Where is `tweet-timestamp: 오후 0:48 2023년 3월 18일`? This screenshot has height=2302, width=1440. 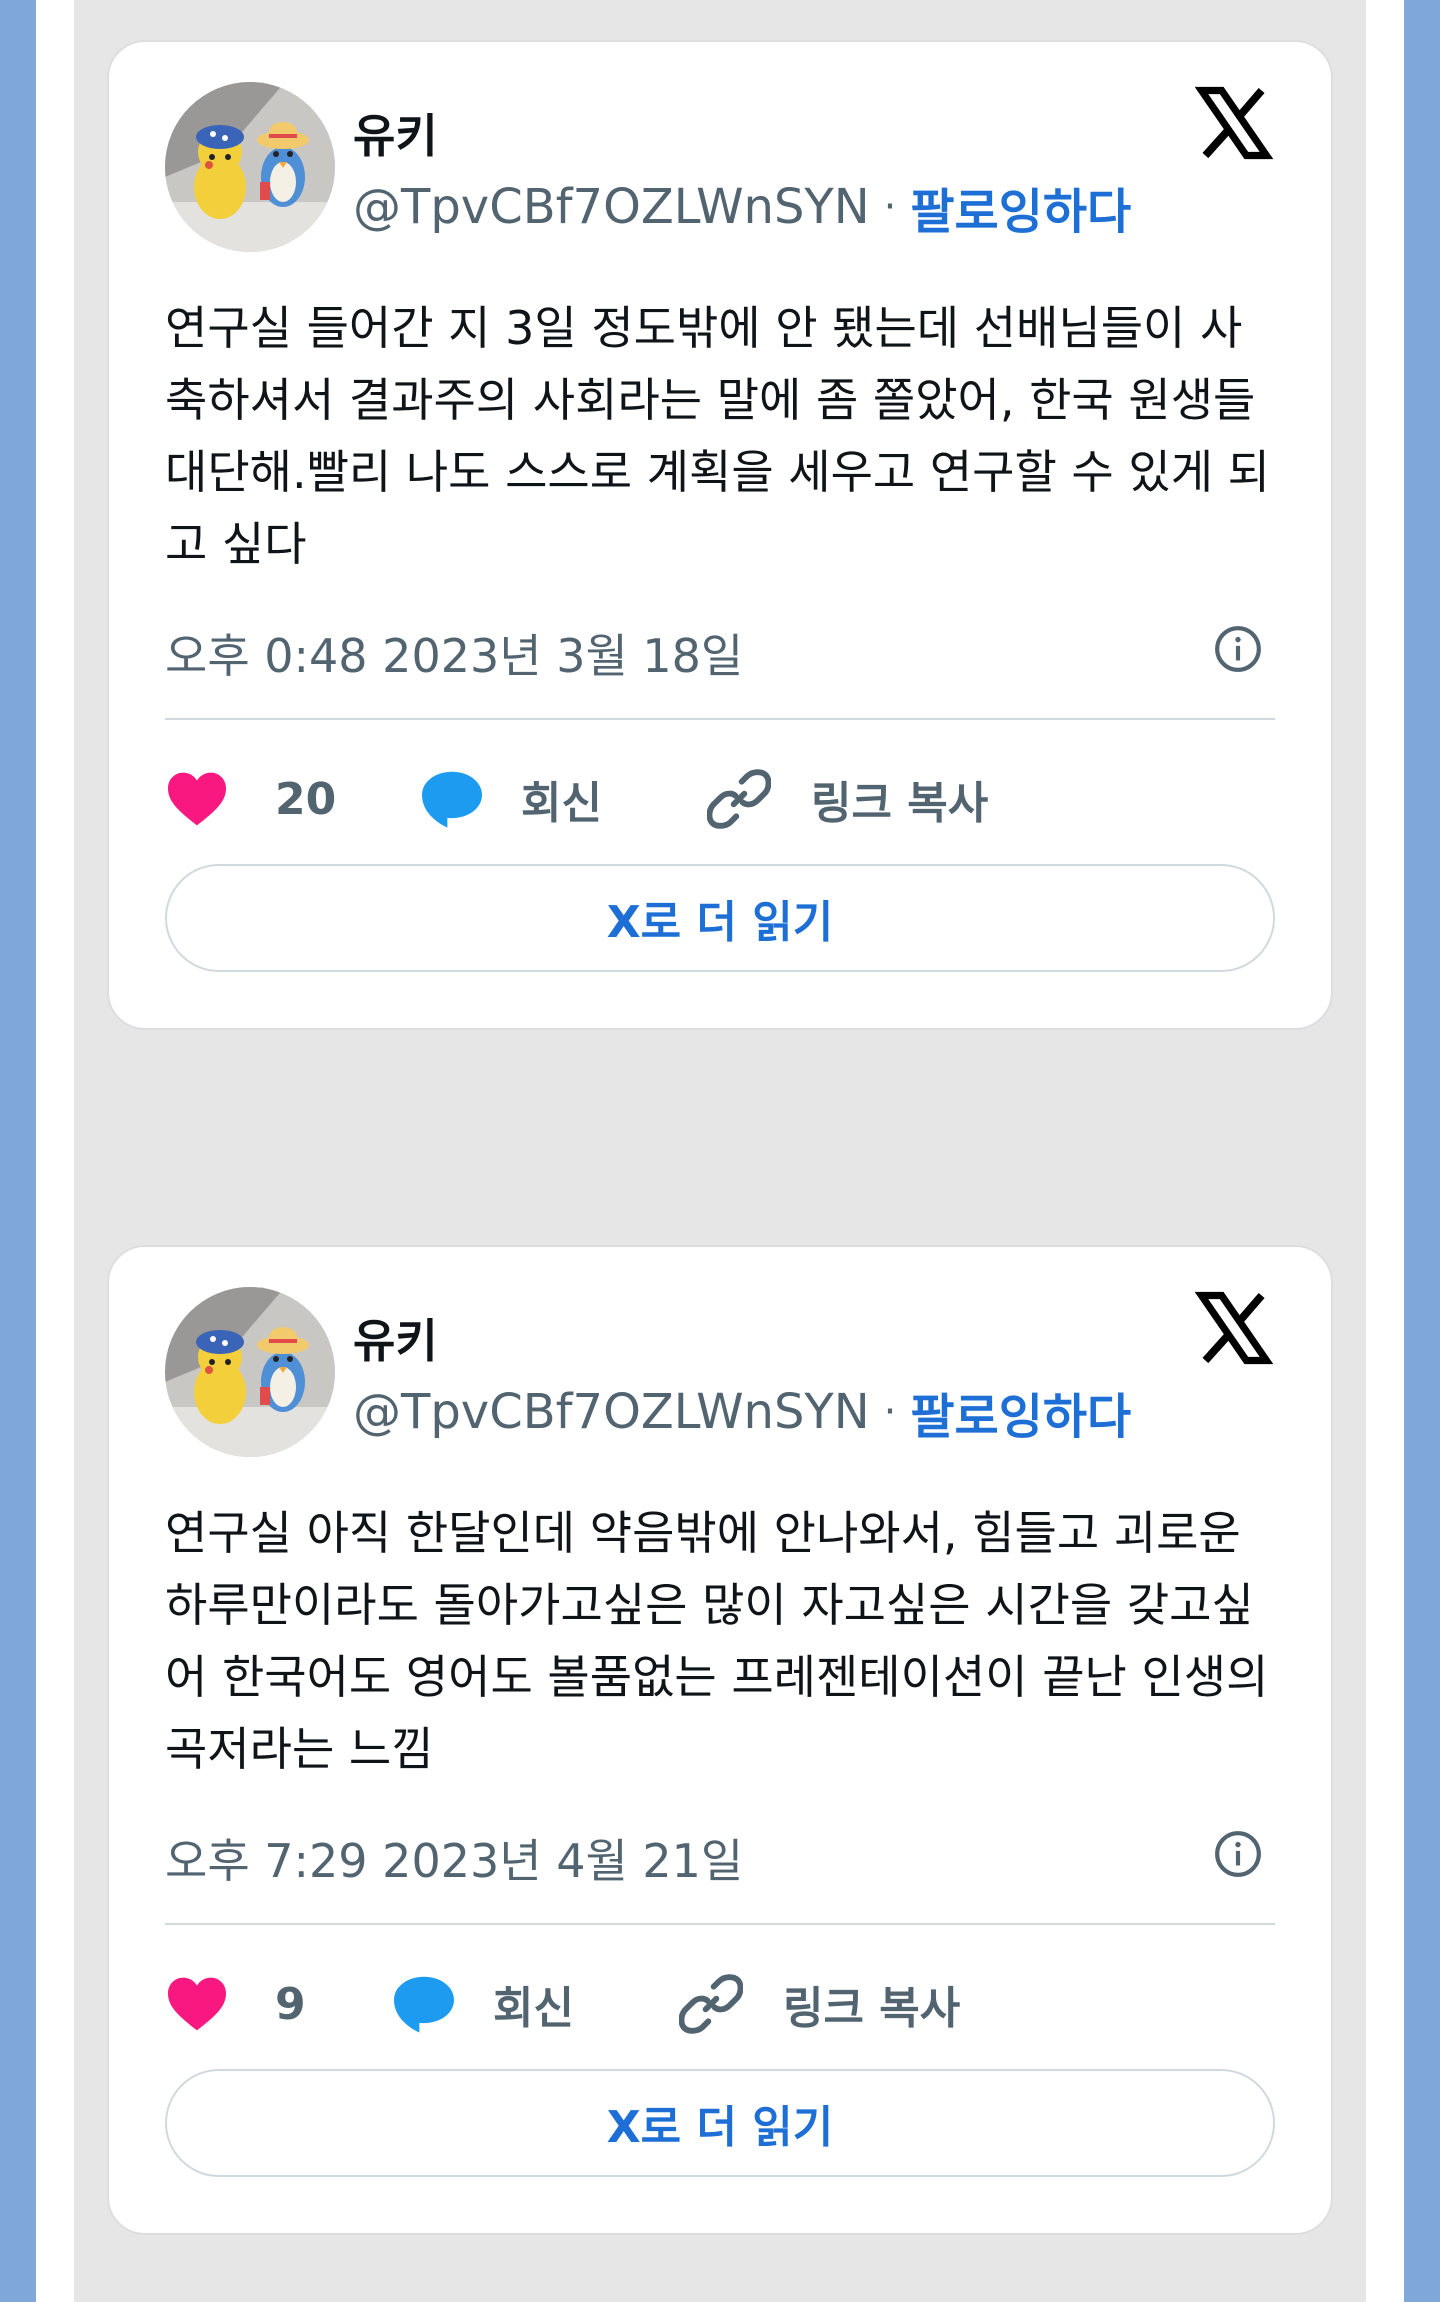 tweet-timestamp: 오후 0:48 2023년 3월 18일 is located at coordinates (454, 653).